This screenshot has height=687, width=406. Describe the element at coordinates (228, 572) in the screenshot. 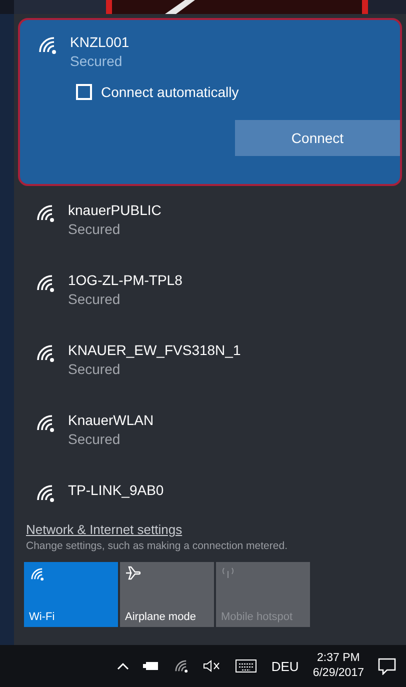

I see `antenna-icon` at that location.